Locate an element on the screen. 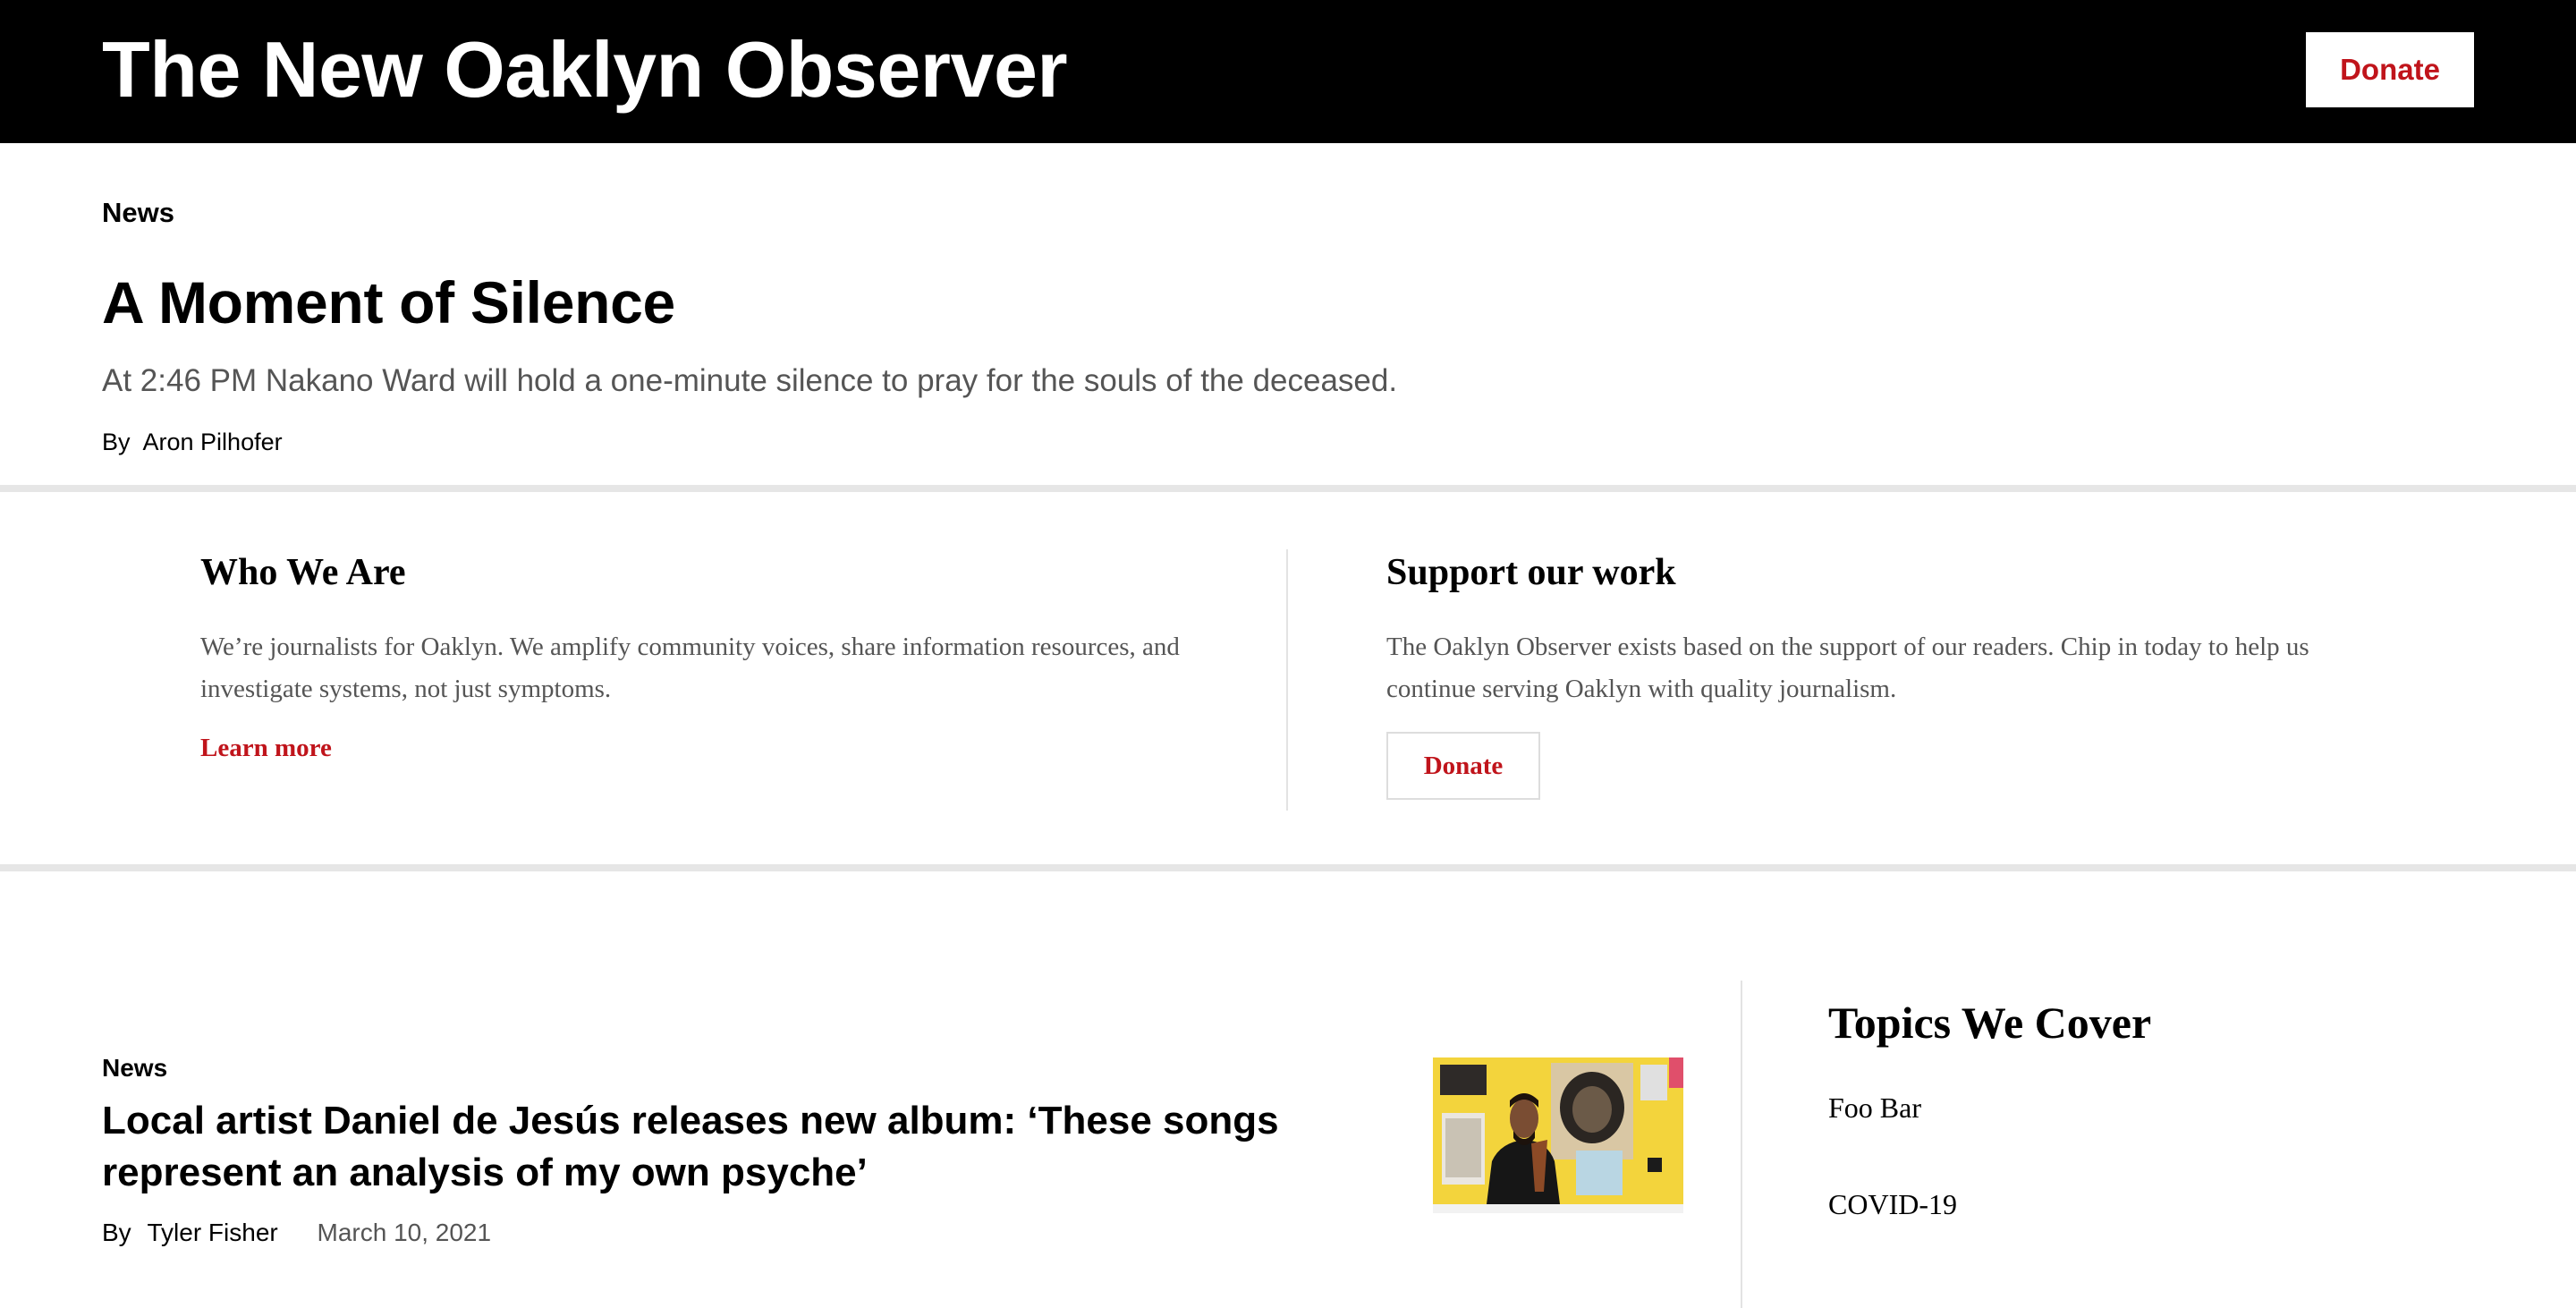 Image resolution: width=2576 pixels, height=1308 pixels. topics-title: Topics We Cover is located at coordinates (1990, 1023).